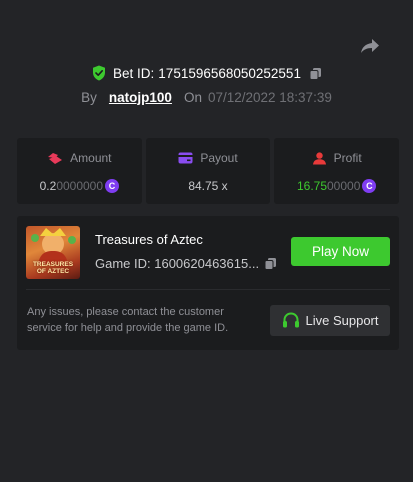 Image resolution: width=413 pixels, height=482 pixels. I want to click on divider, so click(208, 289).